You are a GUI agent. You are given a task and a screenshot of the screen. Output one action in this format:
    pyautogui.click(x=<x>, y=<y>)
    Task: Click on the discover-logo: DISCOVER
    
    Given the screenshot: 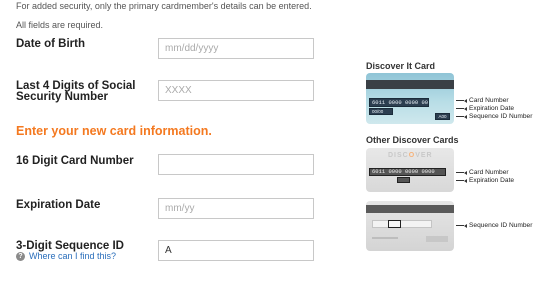 What is the action you would take?
    pyautogui.click(x=410, y=155)
    